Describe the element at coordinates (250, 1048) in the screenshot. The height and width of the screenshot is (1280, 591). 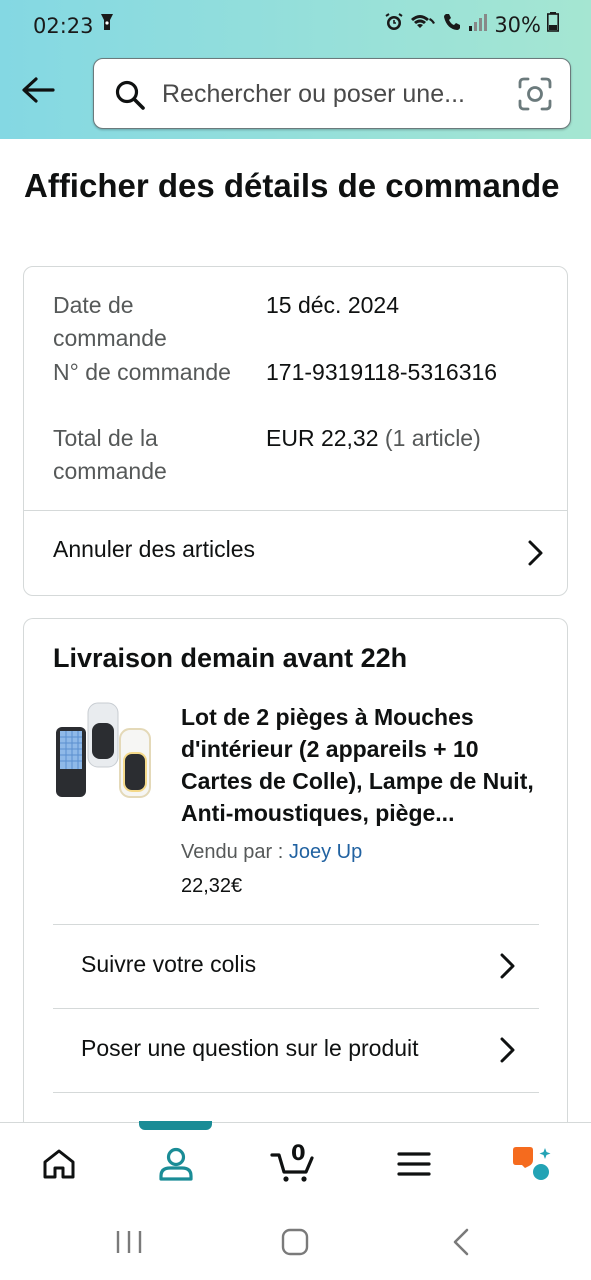
I see `ask-question-label: Poser une question sur le produit` at that location.